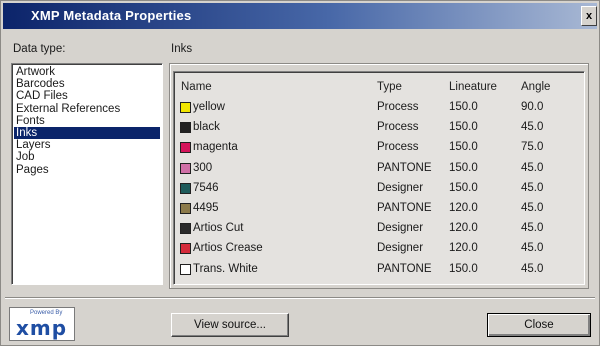 The width and height of the screenshot is (602, 348). What do you see at coordinates (225, 269) in the screenshot?
I see `ink-row-name: Trans. White` at bounding box center [225, 269].